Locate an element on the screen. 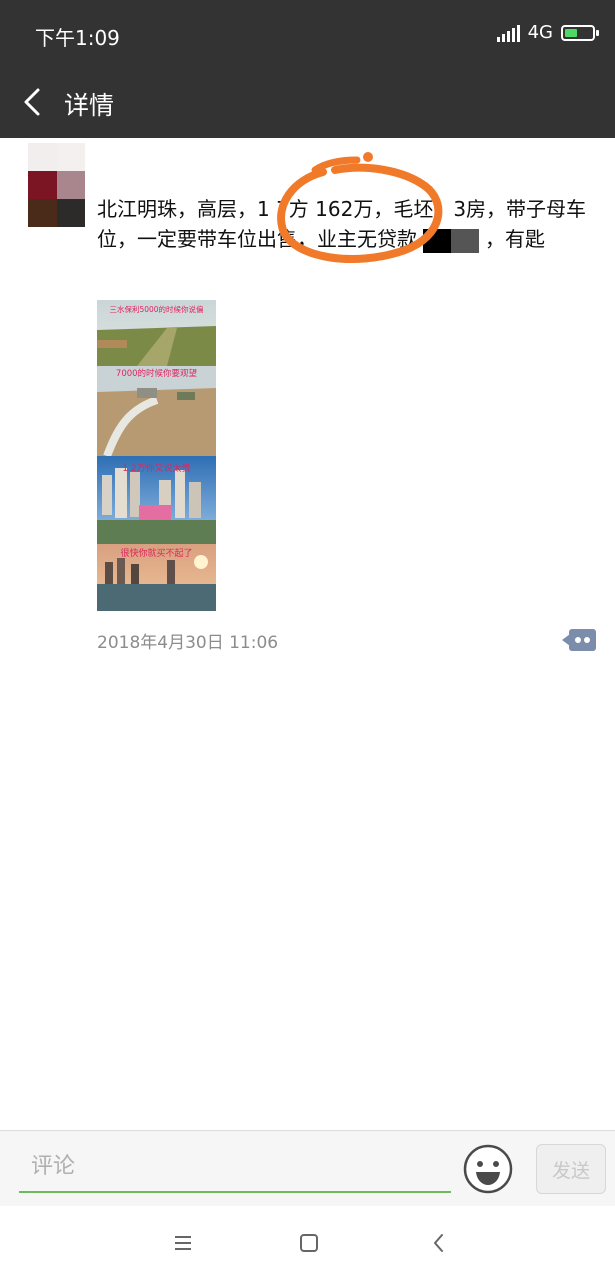 The height and width of the screenshot is (1280, 615). status-time: 下午1:09 is located at coordinates (77, 38).